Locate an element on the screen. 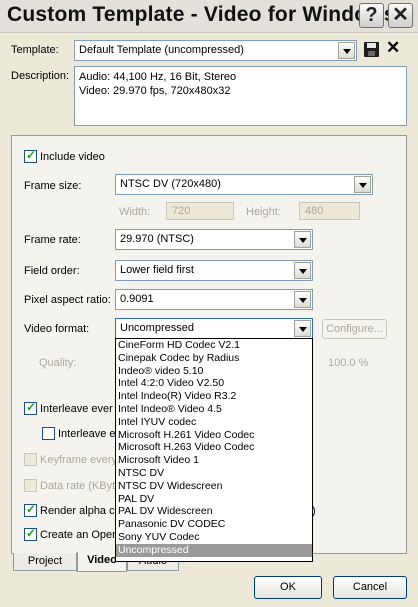  video-format-option: CineForm HD Codec V2.1 is located at coordinates (214, 345).